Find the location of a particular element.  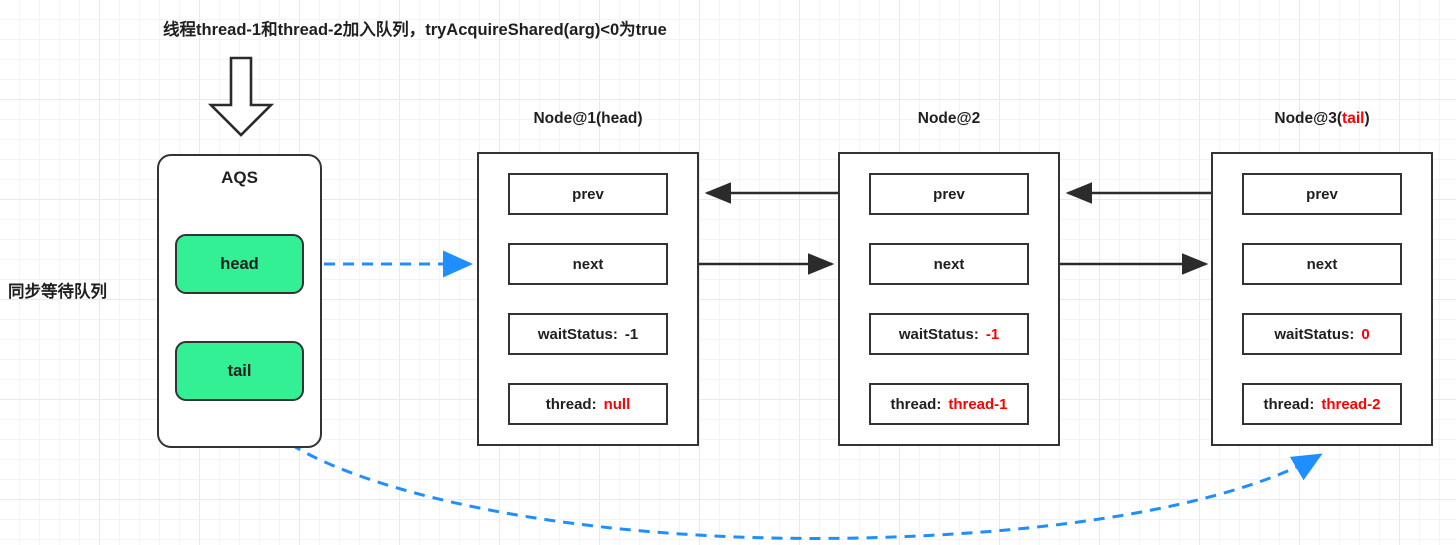

node1-field-next: next is located at coordinates (588, 264).